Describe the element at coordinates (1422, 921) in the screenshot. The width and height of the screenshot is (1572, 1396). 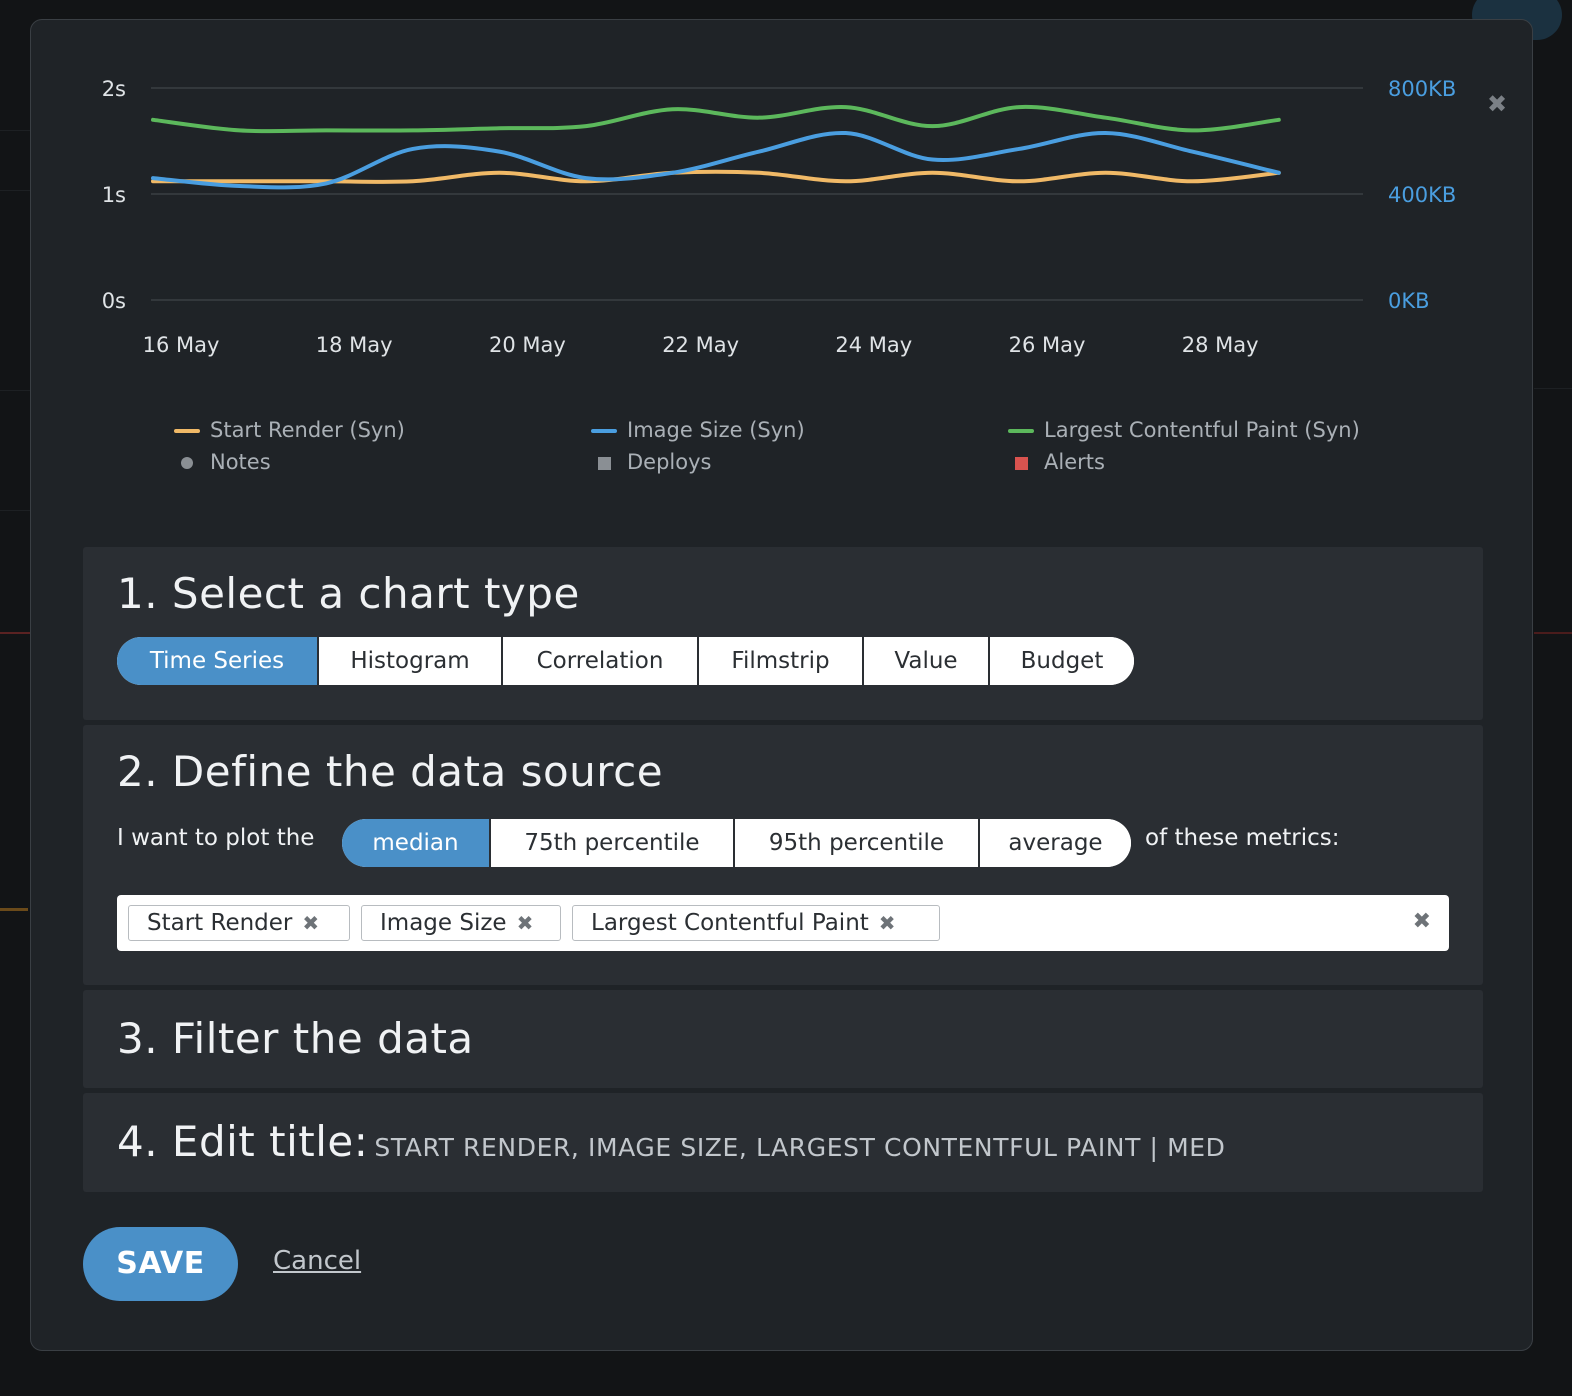
I see `clear-all-icon: ✖` at that location.